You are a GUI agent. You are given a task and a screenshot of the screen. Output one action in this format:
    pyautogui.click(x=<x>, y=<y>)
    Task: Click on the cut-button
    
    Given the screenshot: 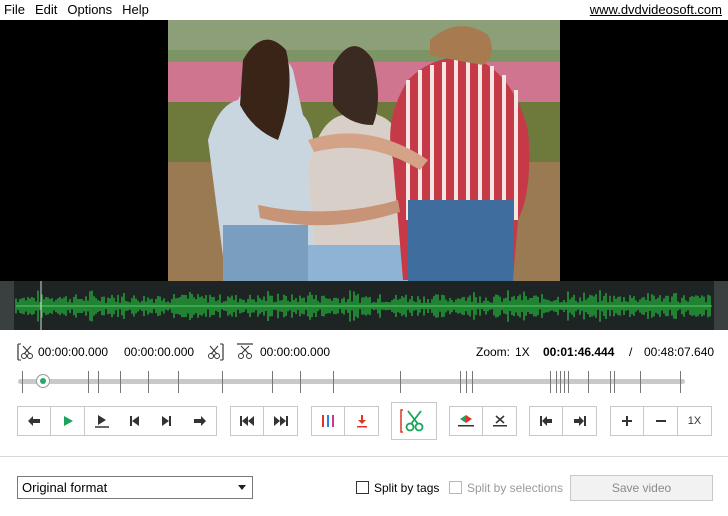 What is the action you would take?
    pyautogui.click(x=414, y=421)
    